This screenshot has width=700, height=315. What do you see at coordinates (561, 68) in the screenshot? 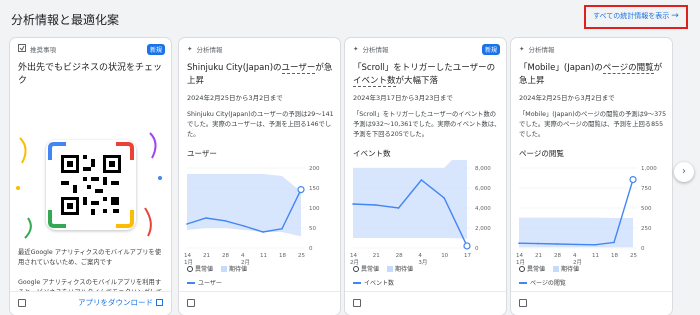
I see `title-pre: 「Mobile」(Japan)の` at bounding box center [561, 68].